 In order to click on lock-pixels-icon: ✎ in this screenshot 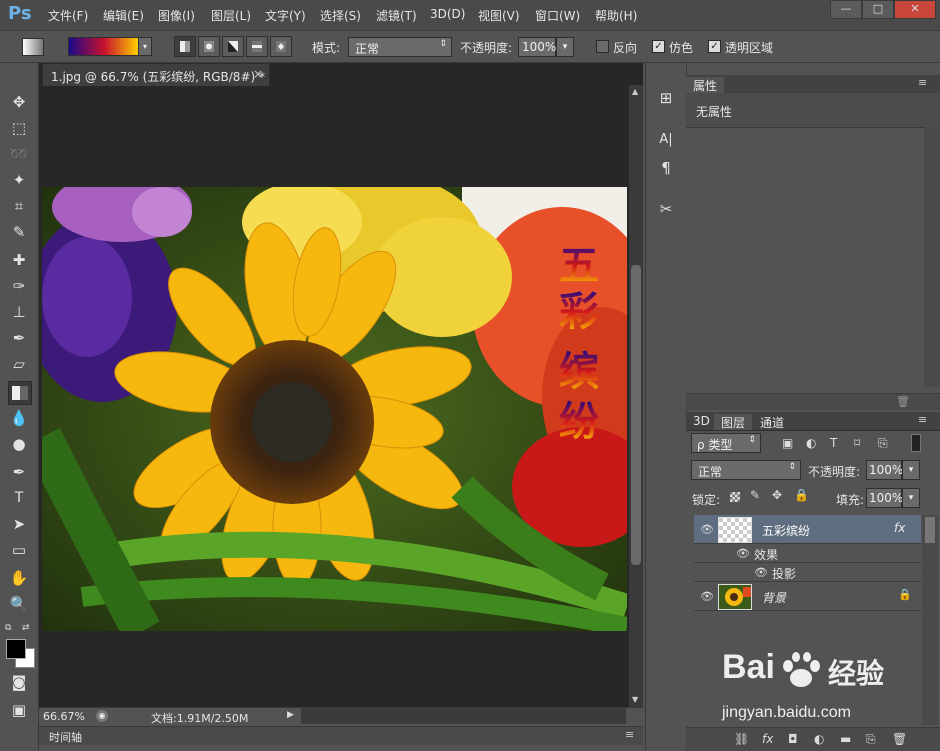, I will do `click(755, 495)`.